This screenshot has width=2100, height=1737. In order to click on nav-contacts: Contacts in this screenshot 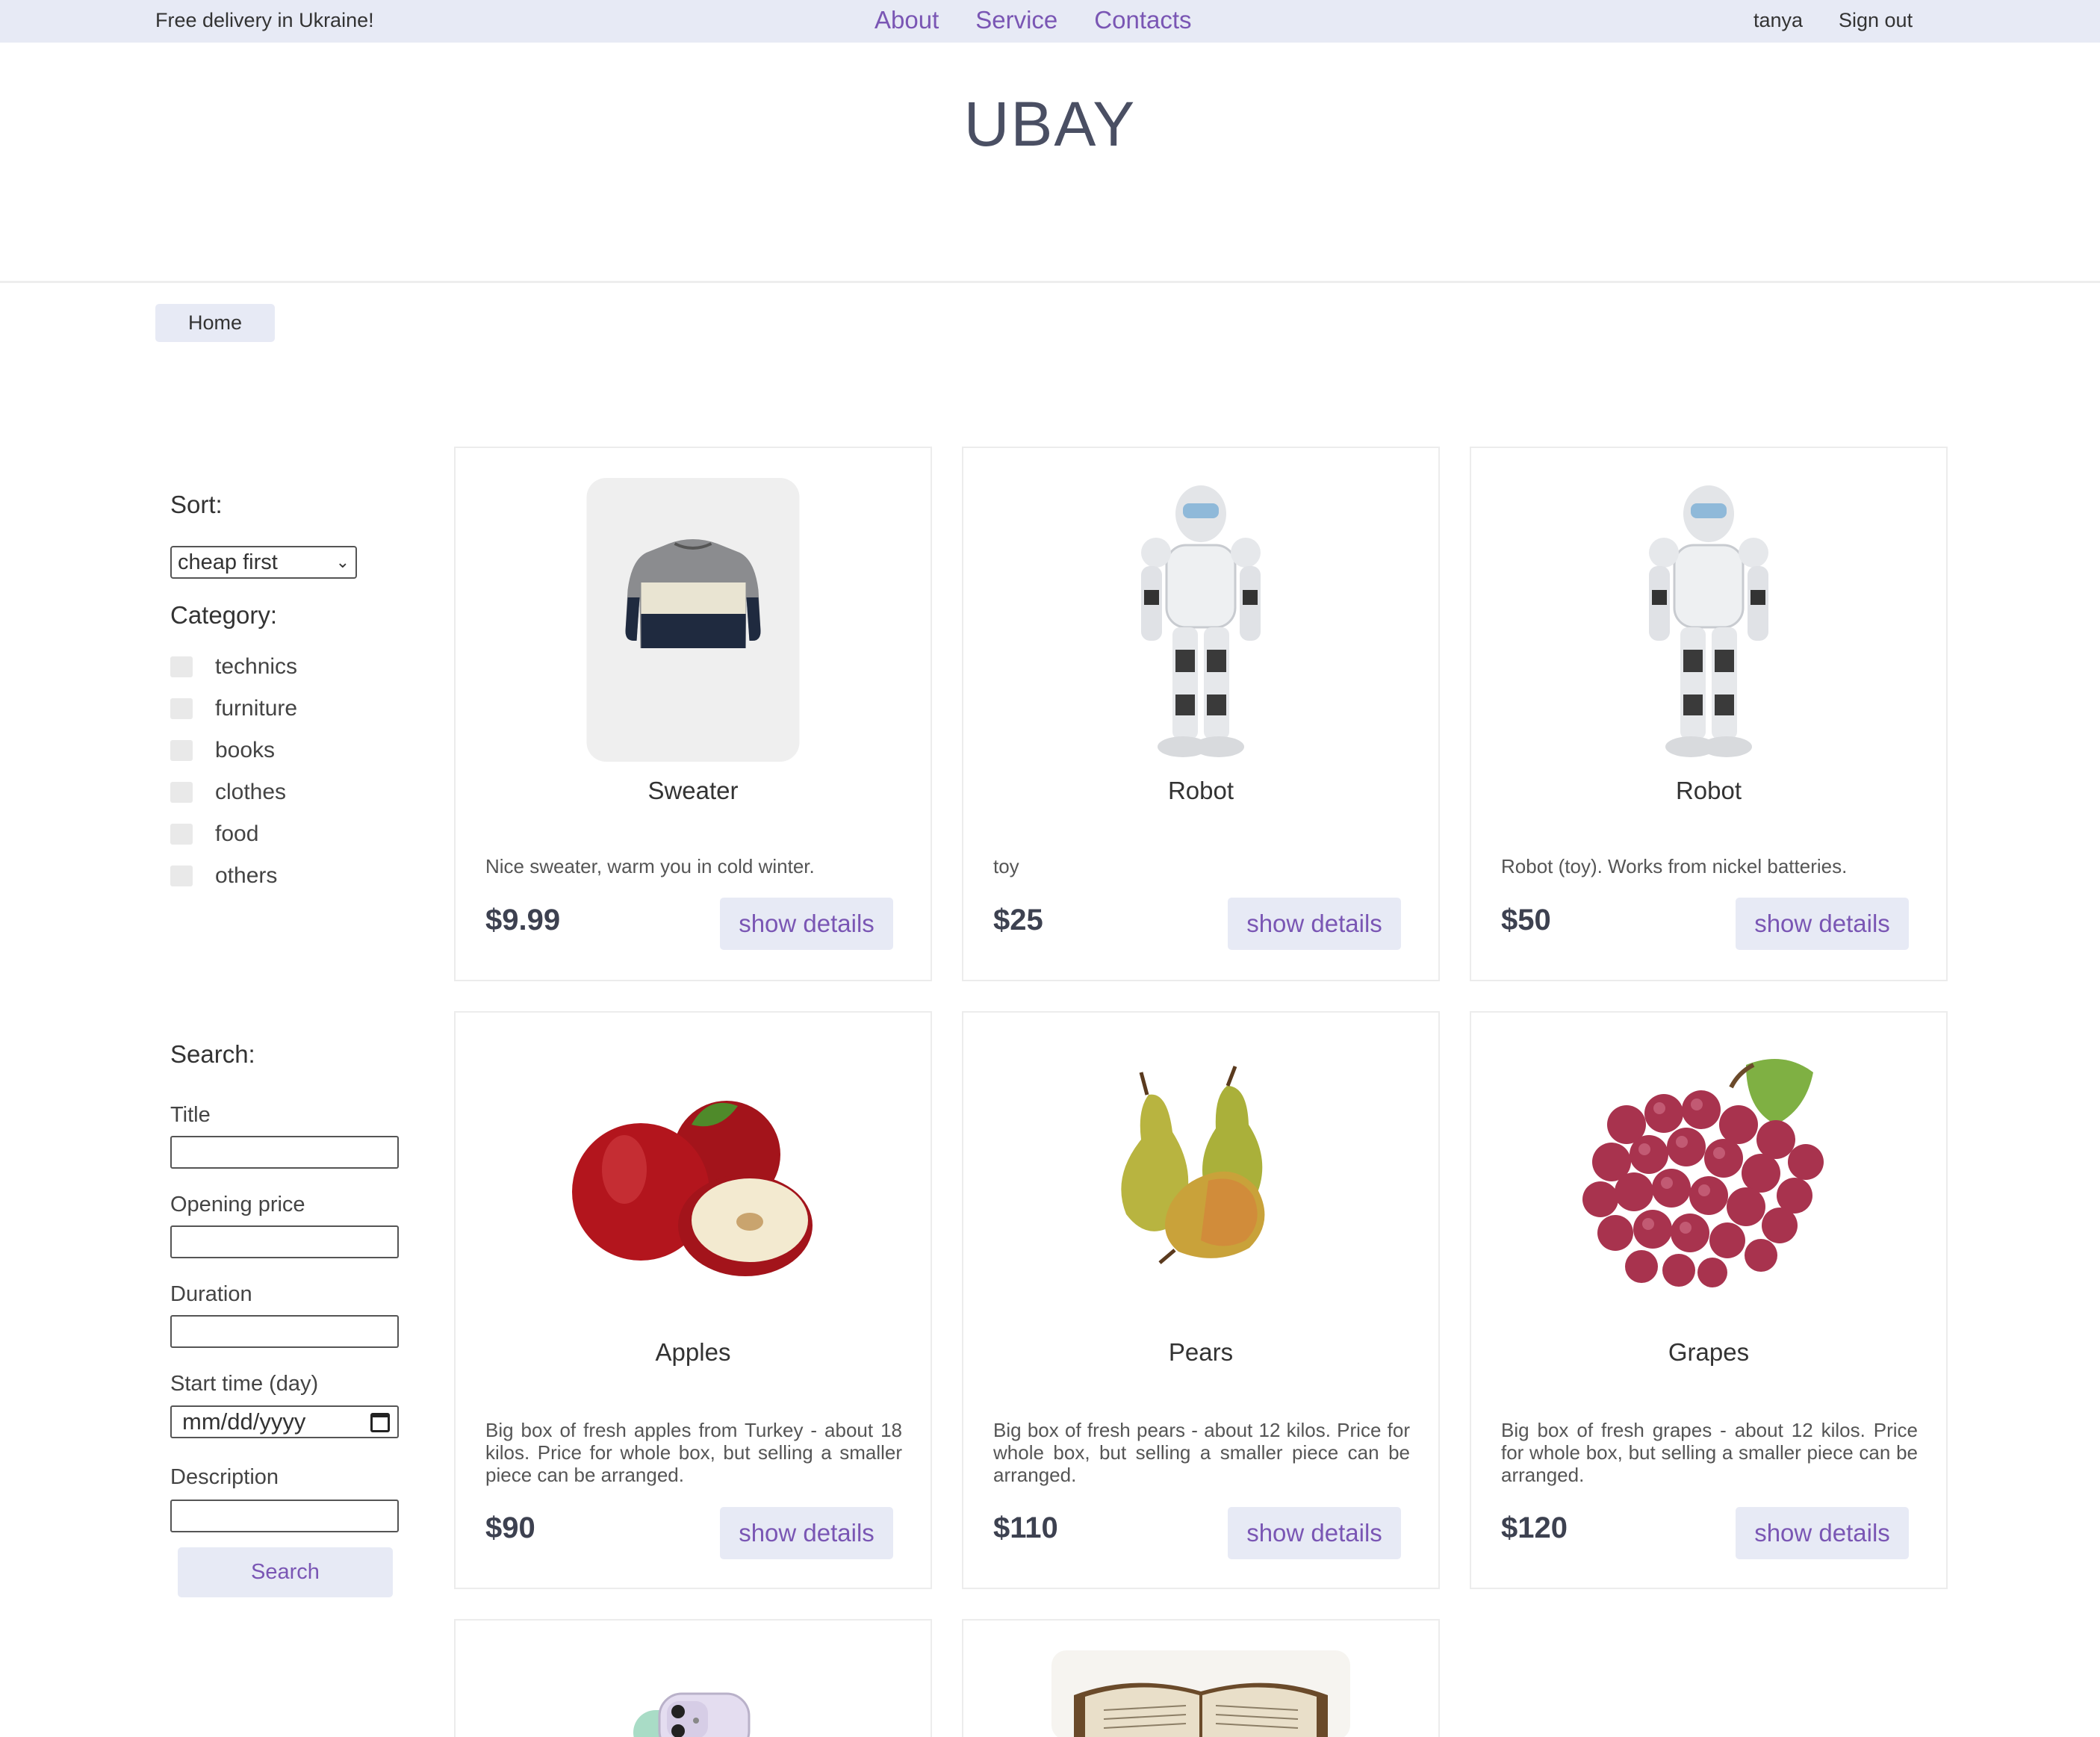, I will do `click(1142, 20)`.